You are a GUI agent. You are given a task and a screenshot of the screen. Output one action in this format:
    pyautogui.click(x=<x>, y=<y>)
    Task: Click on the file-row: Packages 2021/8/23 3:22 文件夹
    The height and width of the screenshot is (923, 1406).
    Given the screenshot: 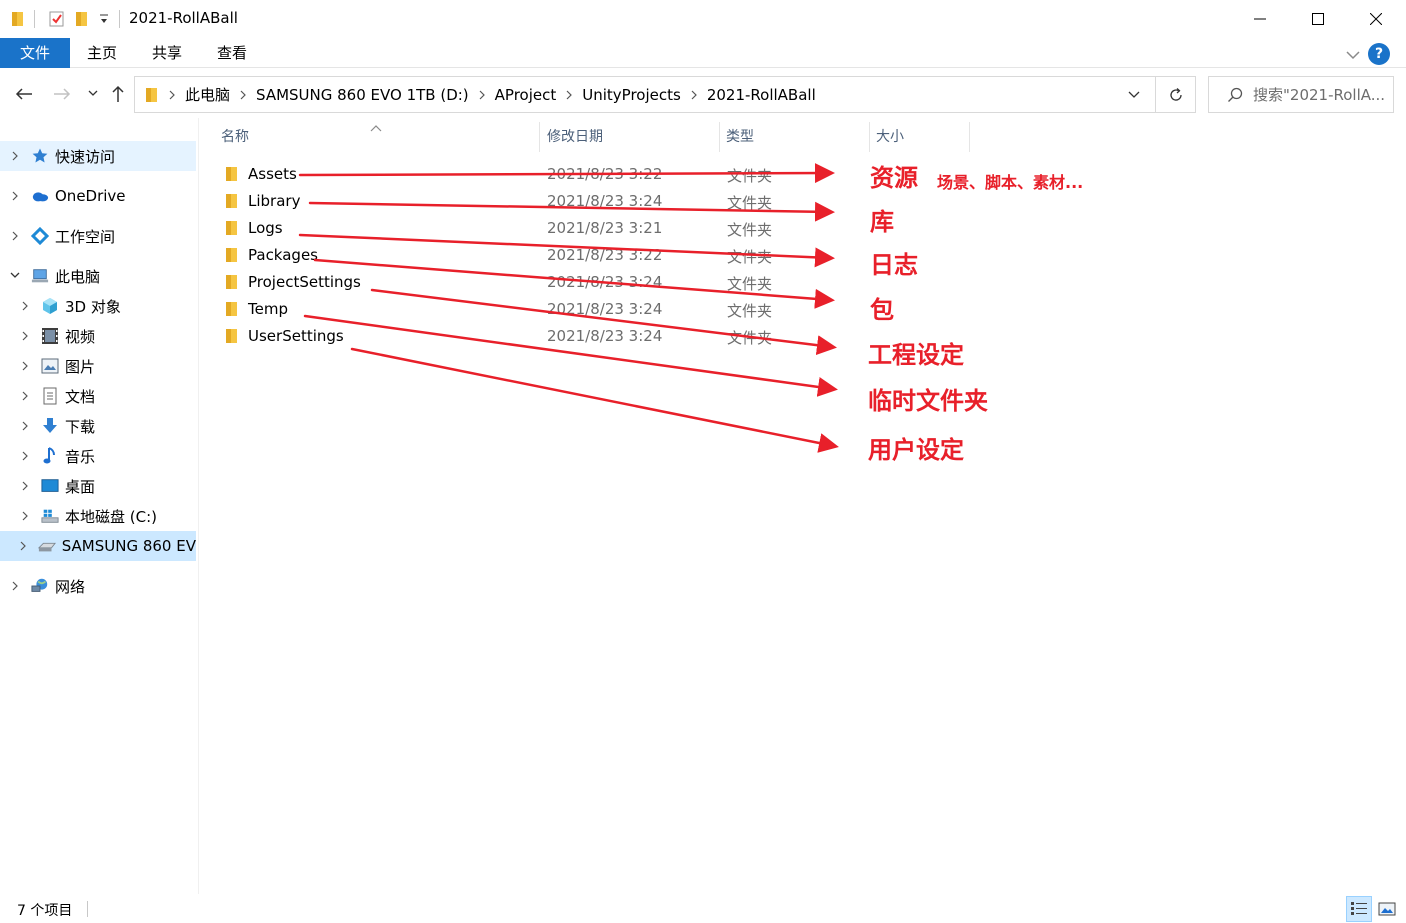 What is the action you would take?
    pyautogui.click(x=596, y=255)
    